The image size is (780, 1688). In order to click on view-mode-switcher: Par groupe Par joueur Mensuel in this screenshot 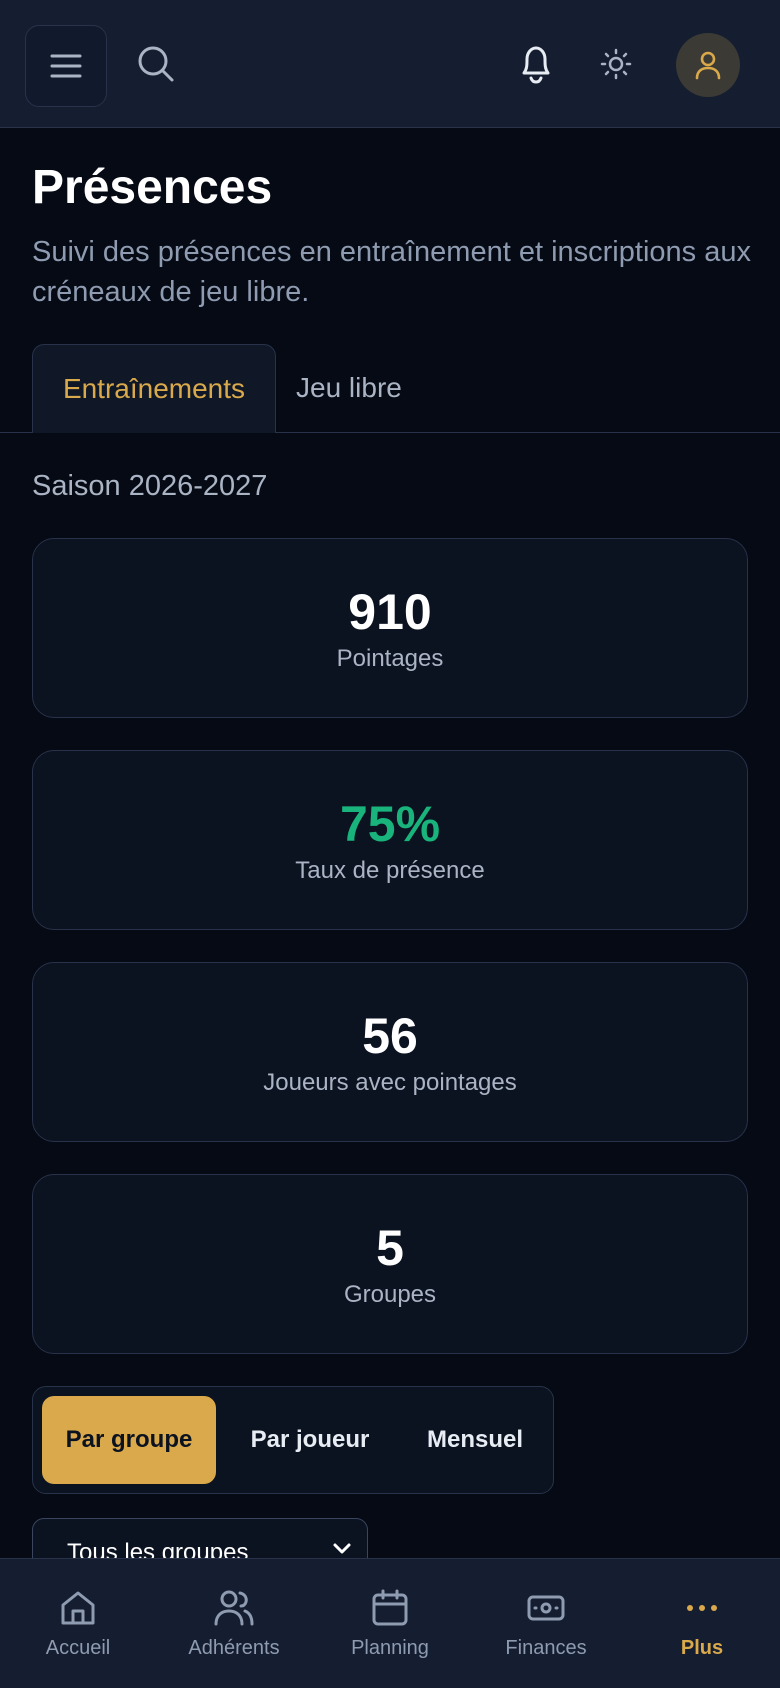, I will do `click(293, 1440)`.